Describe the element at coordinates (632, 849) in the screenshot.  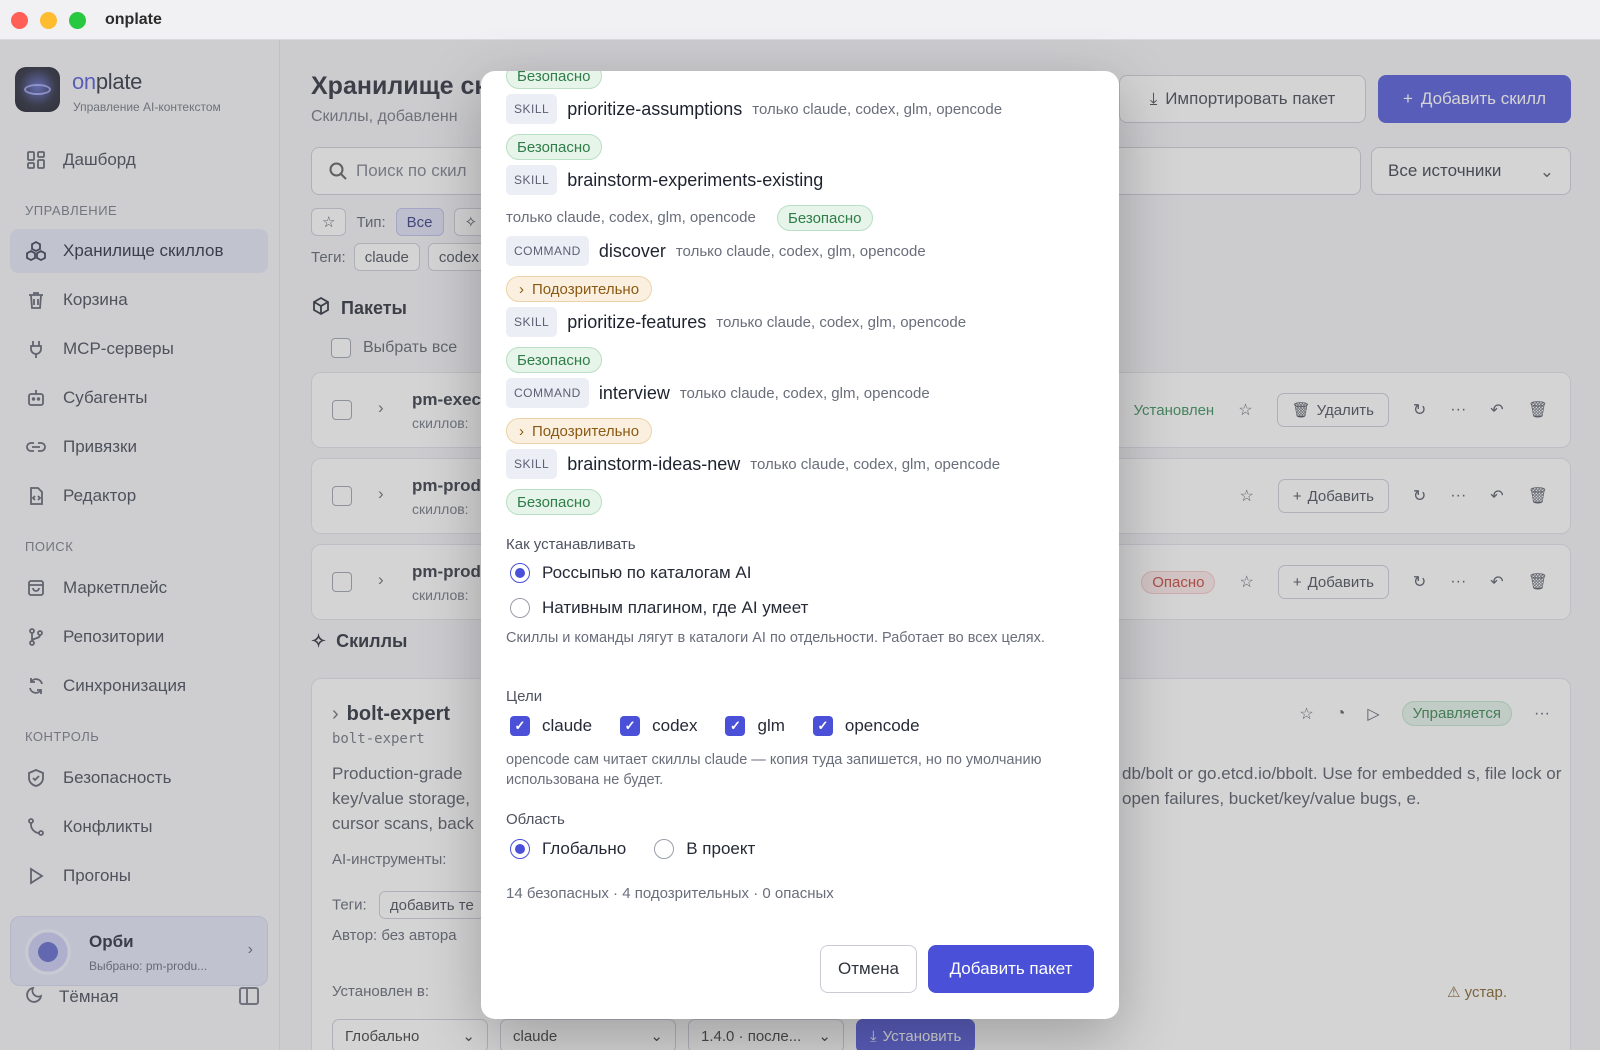
I see `scope-group: Глобально В проект` at that location.